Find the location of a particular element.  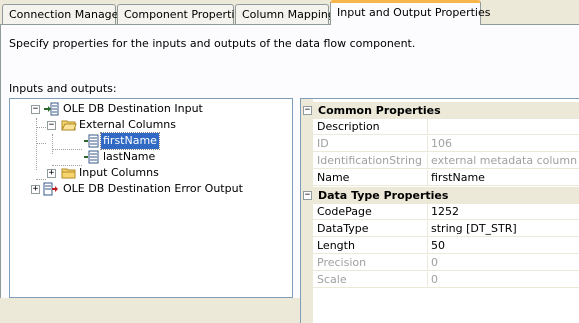

folder-open-icon is located at coordinates (69, 125).